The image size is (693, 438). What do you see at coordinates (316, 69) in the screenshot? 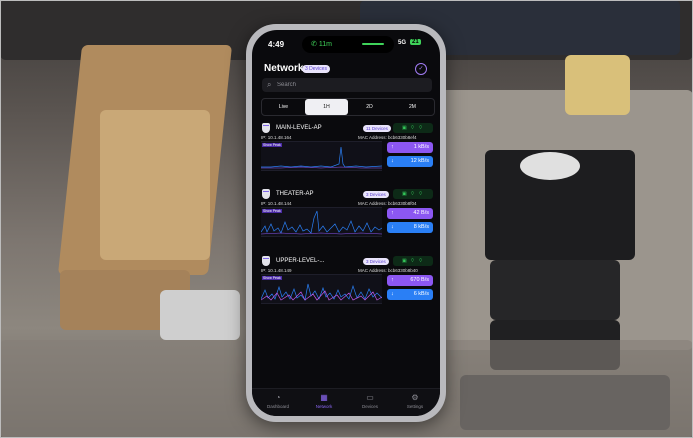
I see `device-count-badge: 3 Devices` at bounding box center [316, 69].